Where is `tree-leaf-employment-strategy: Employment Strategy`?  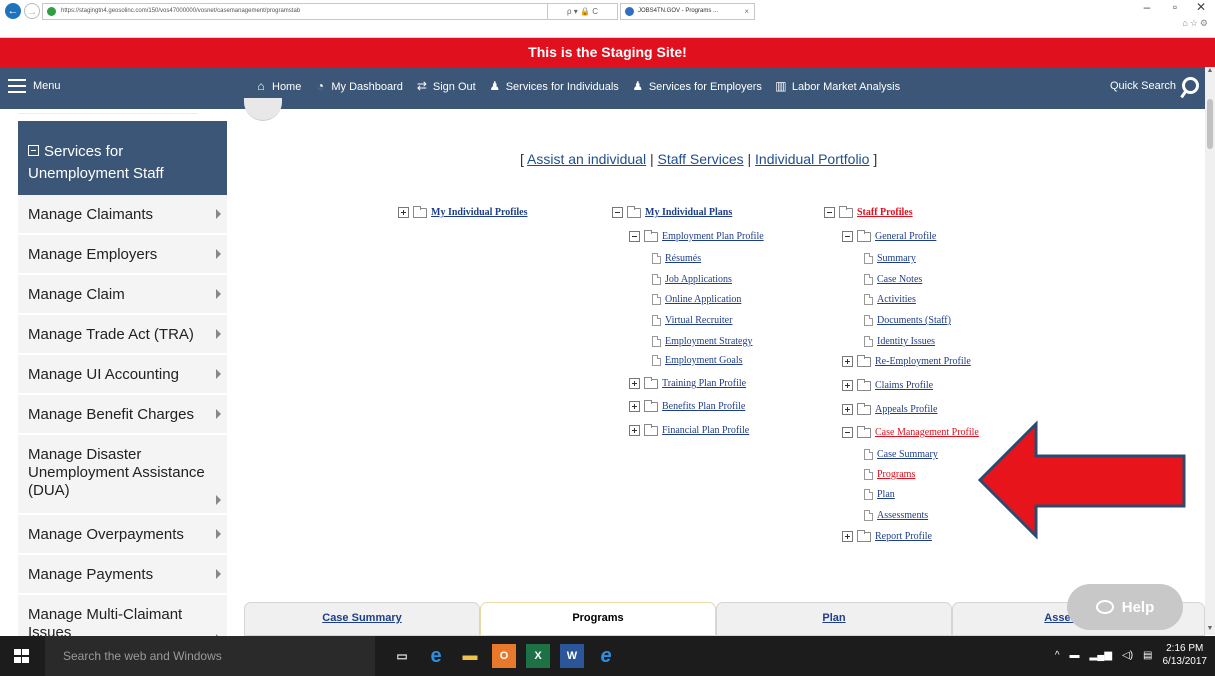 tree-leaf-employment-strategy: Employment Strategy is located at coordinates (702, 341).